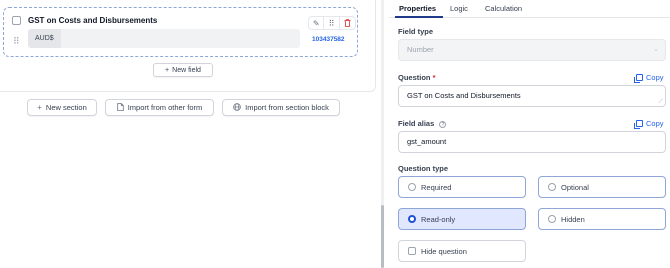  What do you see at coordinates (427, 141) in the screenshot?
I see `field-alias-value: gst_amount` at bounding box center [427, 141].